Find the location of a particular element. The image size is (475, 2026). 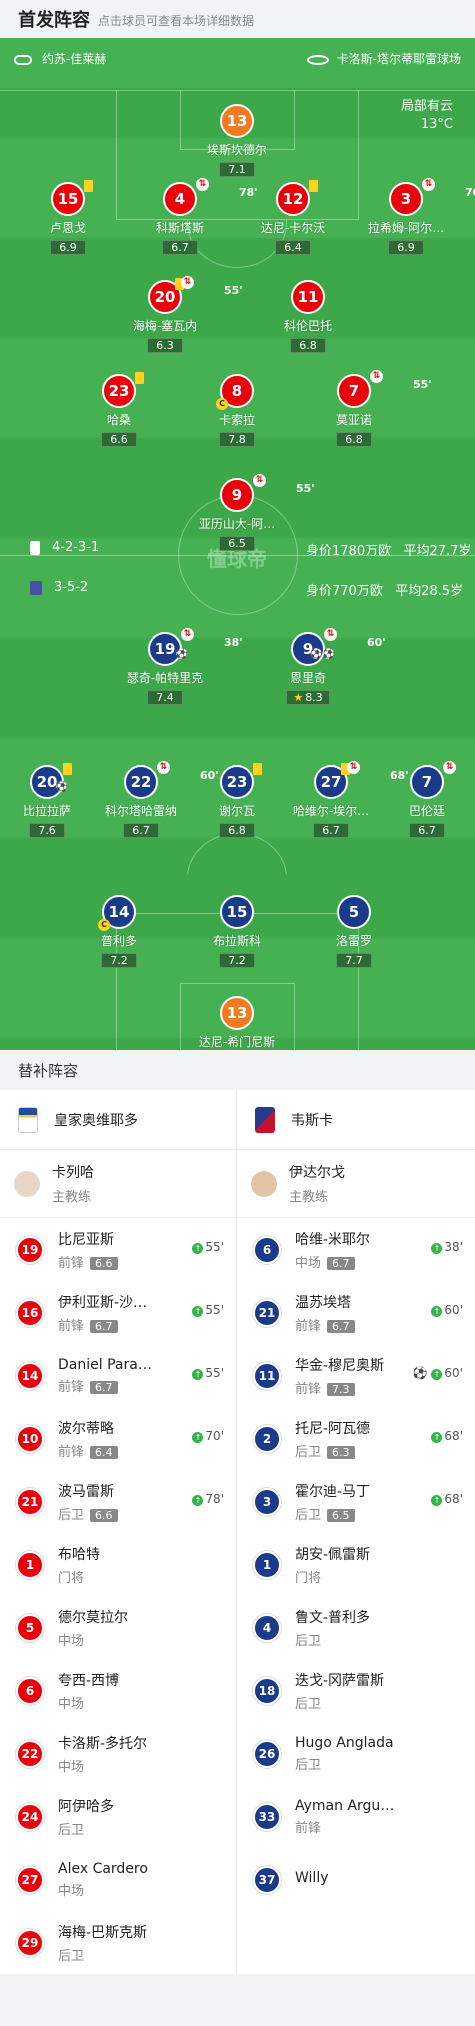

sub-in-time: ⚽ ↑ 60' is located at coordinates (437, 1373).